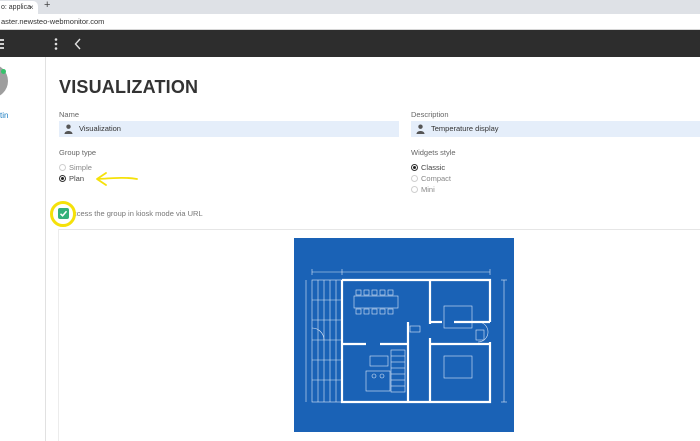 The image size is (700, 441). What do you see at coordinates (428, 189) in the screenshot?
I see `radio-label: Mini` at bounding box center [428, 189].